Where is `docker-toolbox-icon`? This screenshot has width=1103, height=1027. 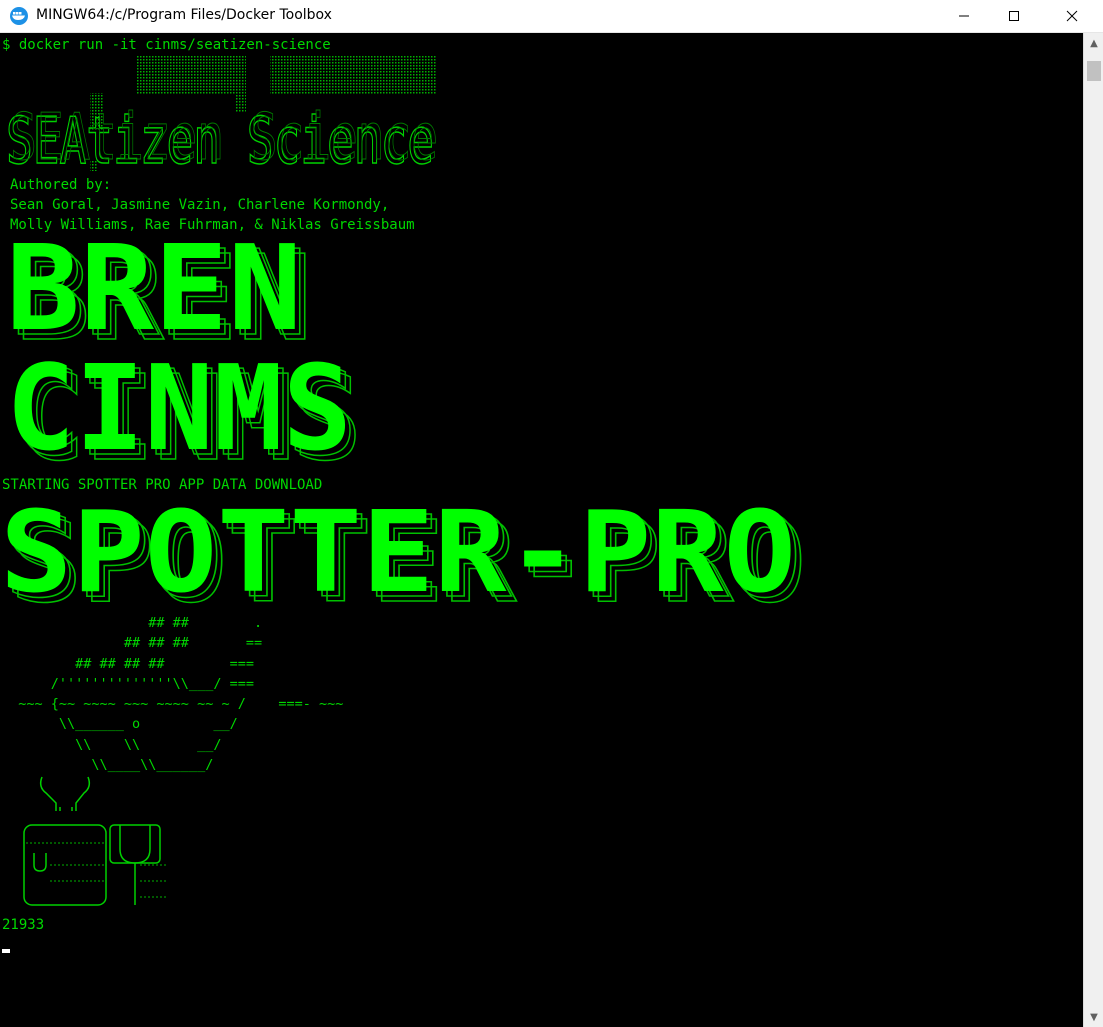 docker-toolbox-icon is located at coordinates (19, 16).